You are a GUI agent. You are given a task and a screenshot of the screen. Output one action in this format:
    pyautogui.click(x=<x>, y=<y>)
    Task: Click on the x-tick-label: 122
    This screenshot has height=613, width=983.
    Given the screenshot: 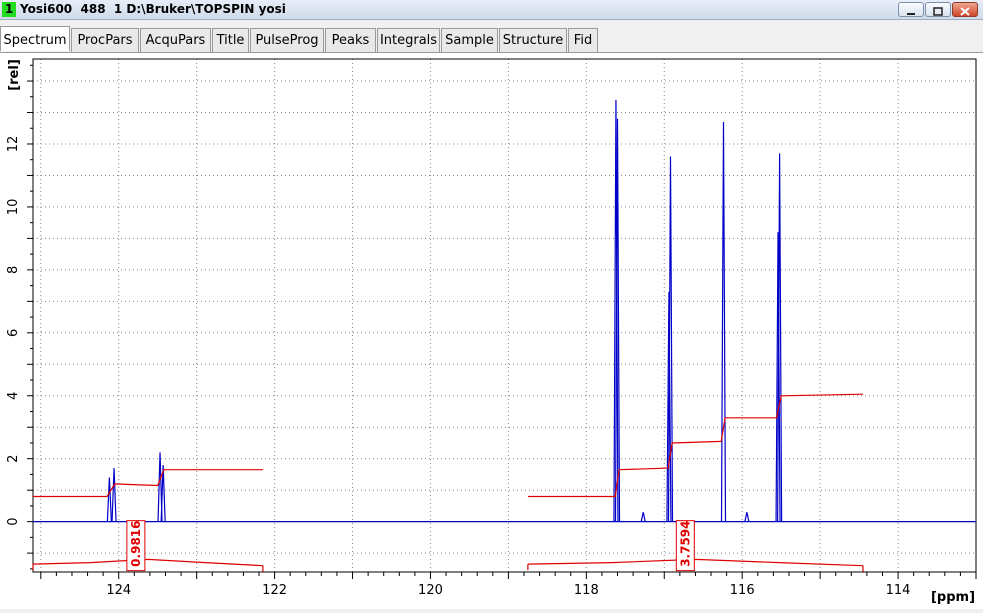 What is the action you would take?
    pyautogui.click(x=274, y=590)
    